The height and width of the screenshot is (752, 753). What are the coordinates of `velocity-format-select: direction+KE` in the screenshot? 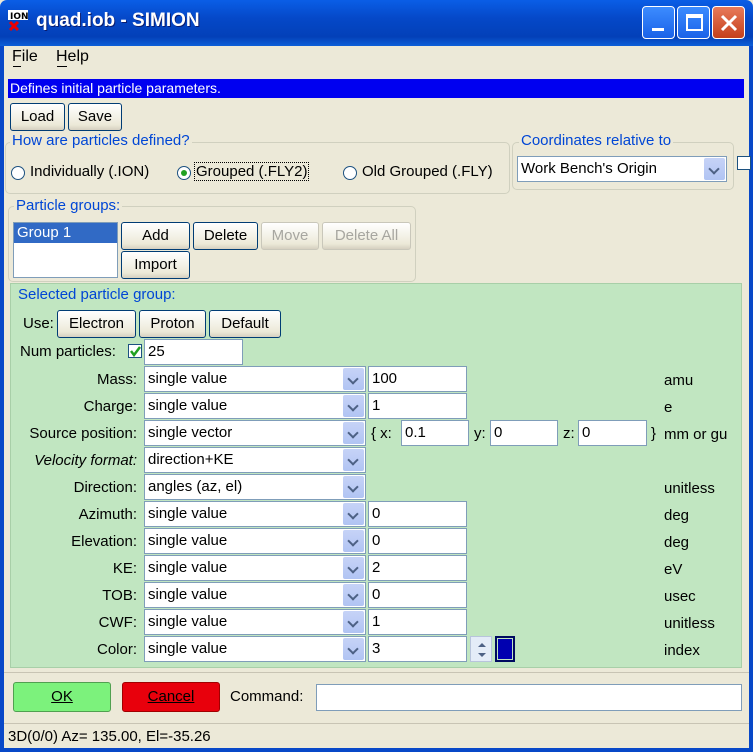 It's located at (255, 460).